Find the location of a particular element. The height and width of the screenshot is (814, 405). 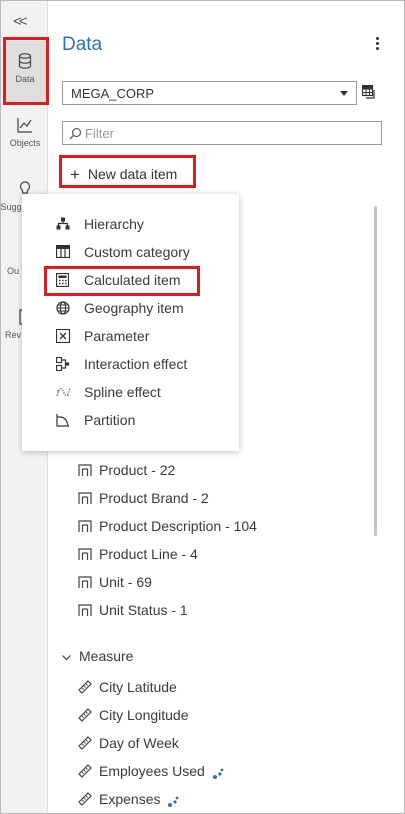

menu-item-label: Geography item is located at coordinates (134, 308).